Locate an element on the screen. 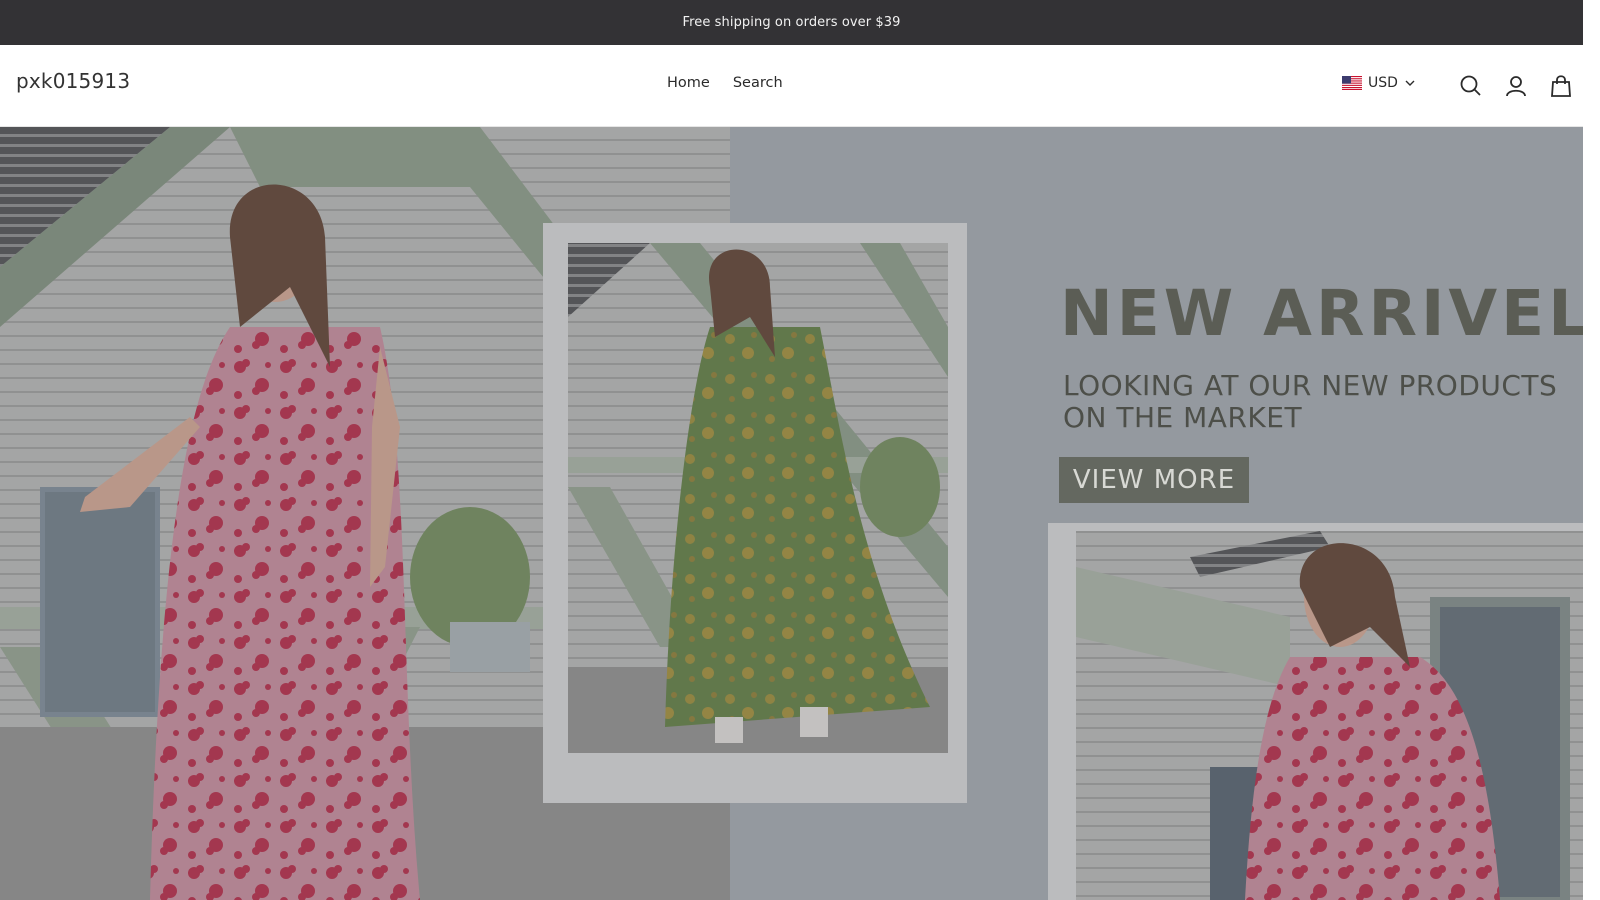  site-header: pxk015913 Home Search USD is located at coordinates (791, 86).